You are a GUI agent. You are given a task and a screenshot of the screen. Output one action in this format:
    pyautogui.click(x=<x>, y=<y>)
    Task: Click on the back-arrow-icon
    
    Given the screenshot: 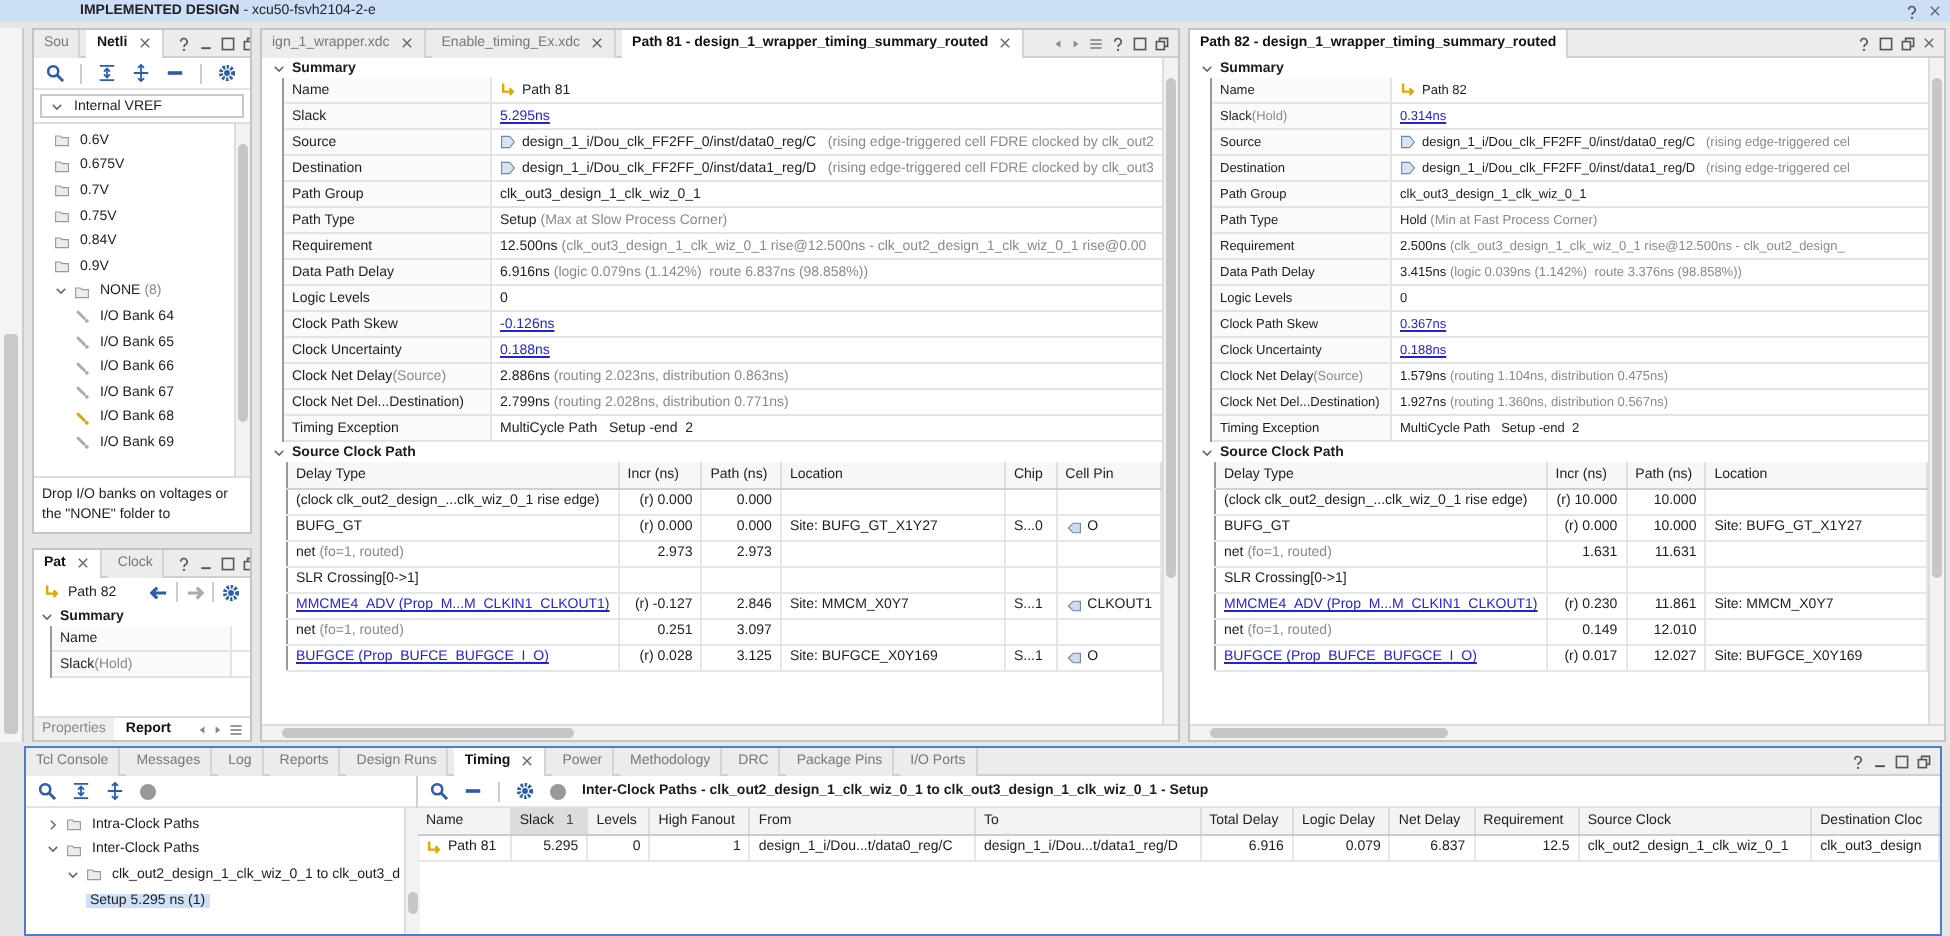 What is the action you would take?
    pyautogui.click(x=159, y=592)
    